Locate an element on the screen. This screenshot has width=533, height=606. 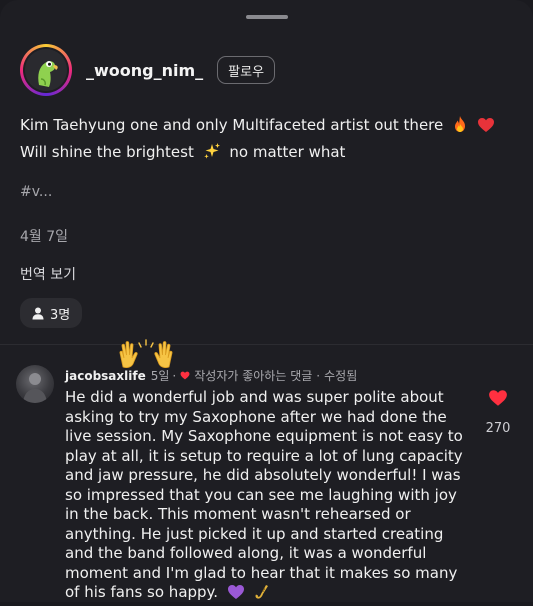
person-photo-icon is located at coordinates (35, 388).